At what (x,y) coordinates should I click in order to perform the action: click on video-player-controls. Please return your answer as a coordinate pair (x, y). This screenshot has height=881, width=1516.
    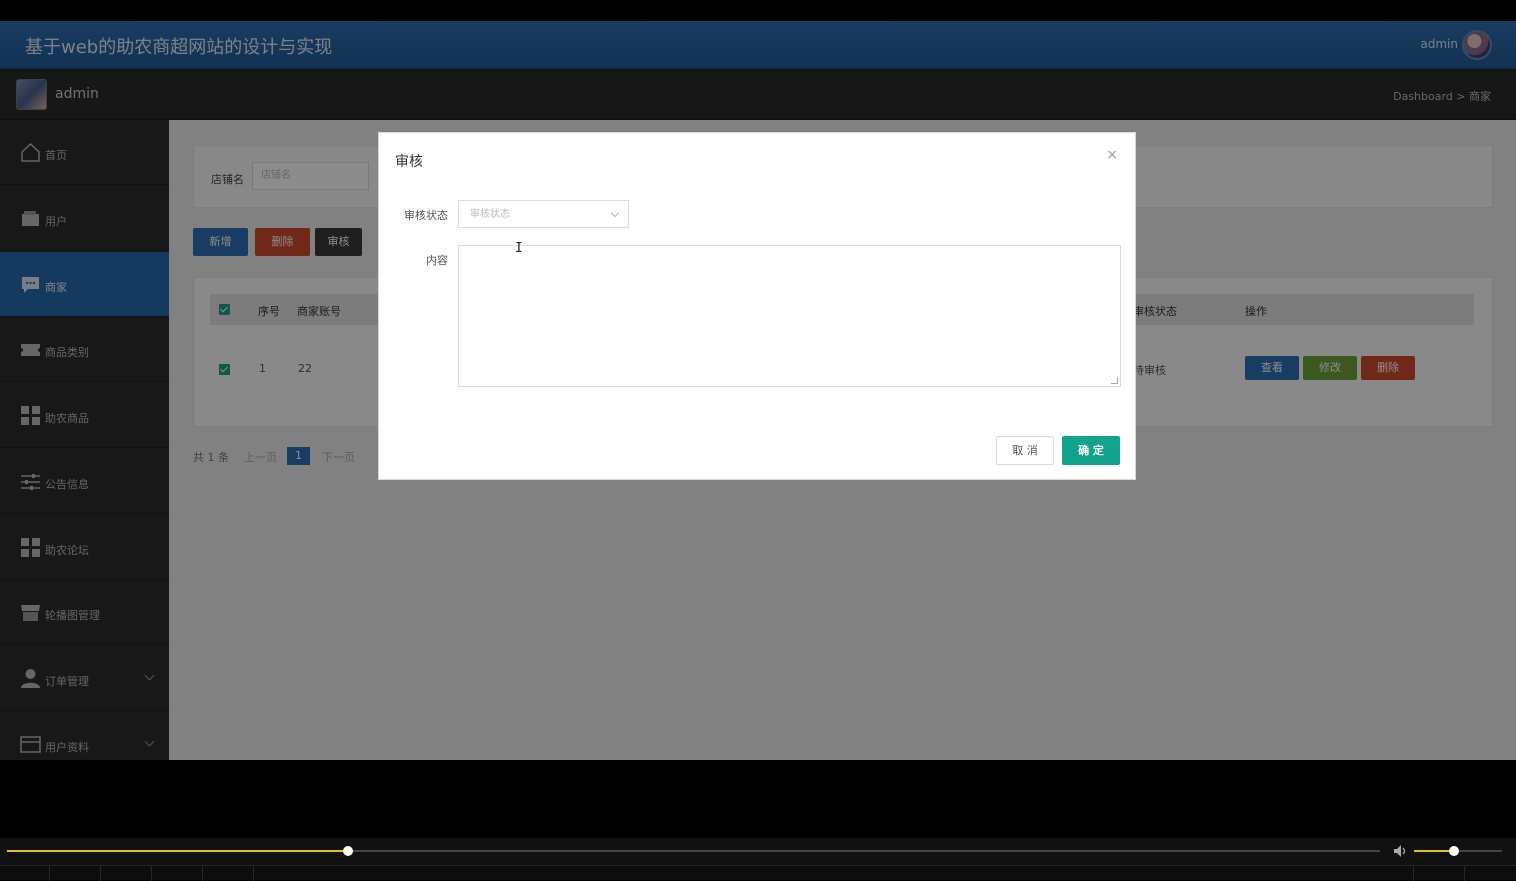
    Looking at the image, I should click on (758, 859).